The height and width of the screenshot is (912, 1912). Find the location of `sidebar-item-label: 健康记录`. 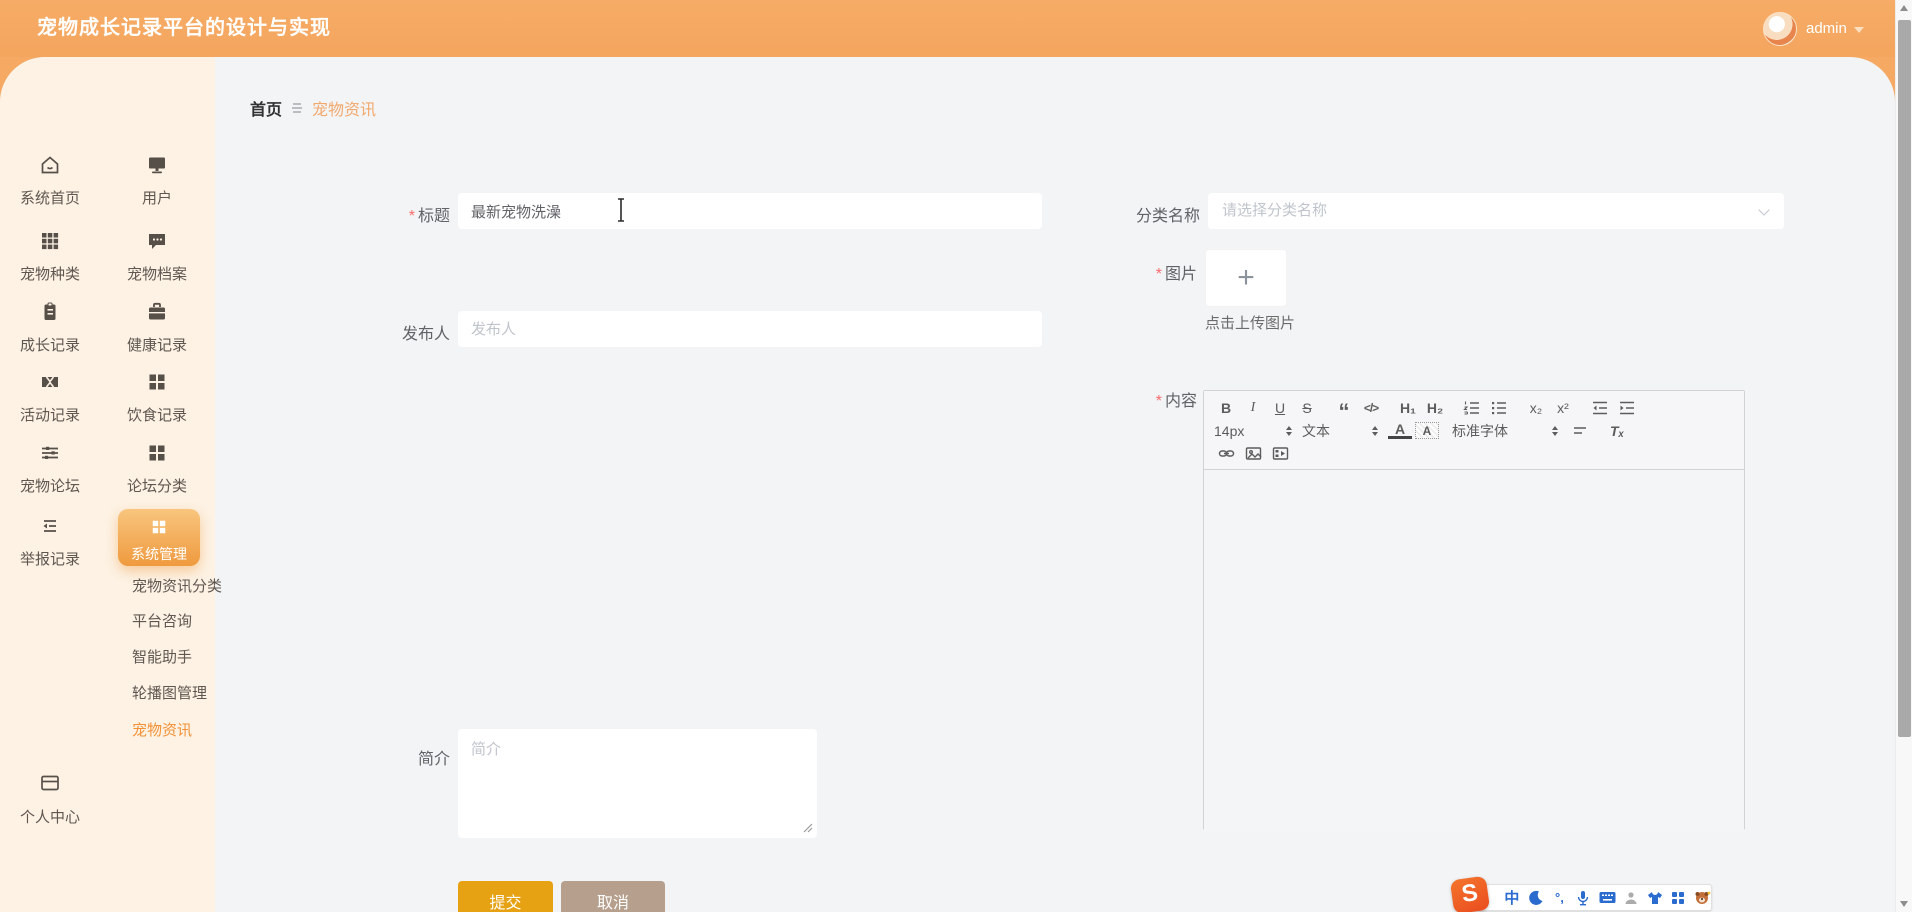

sidebar-item-label: 健康记录 is located at coordinates (156, 345).